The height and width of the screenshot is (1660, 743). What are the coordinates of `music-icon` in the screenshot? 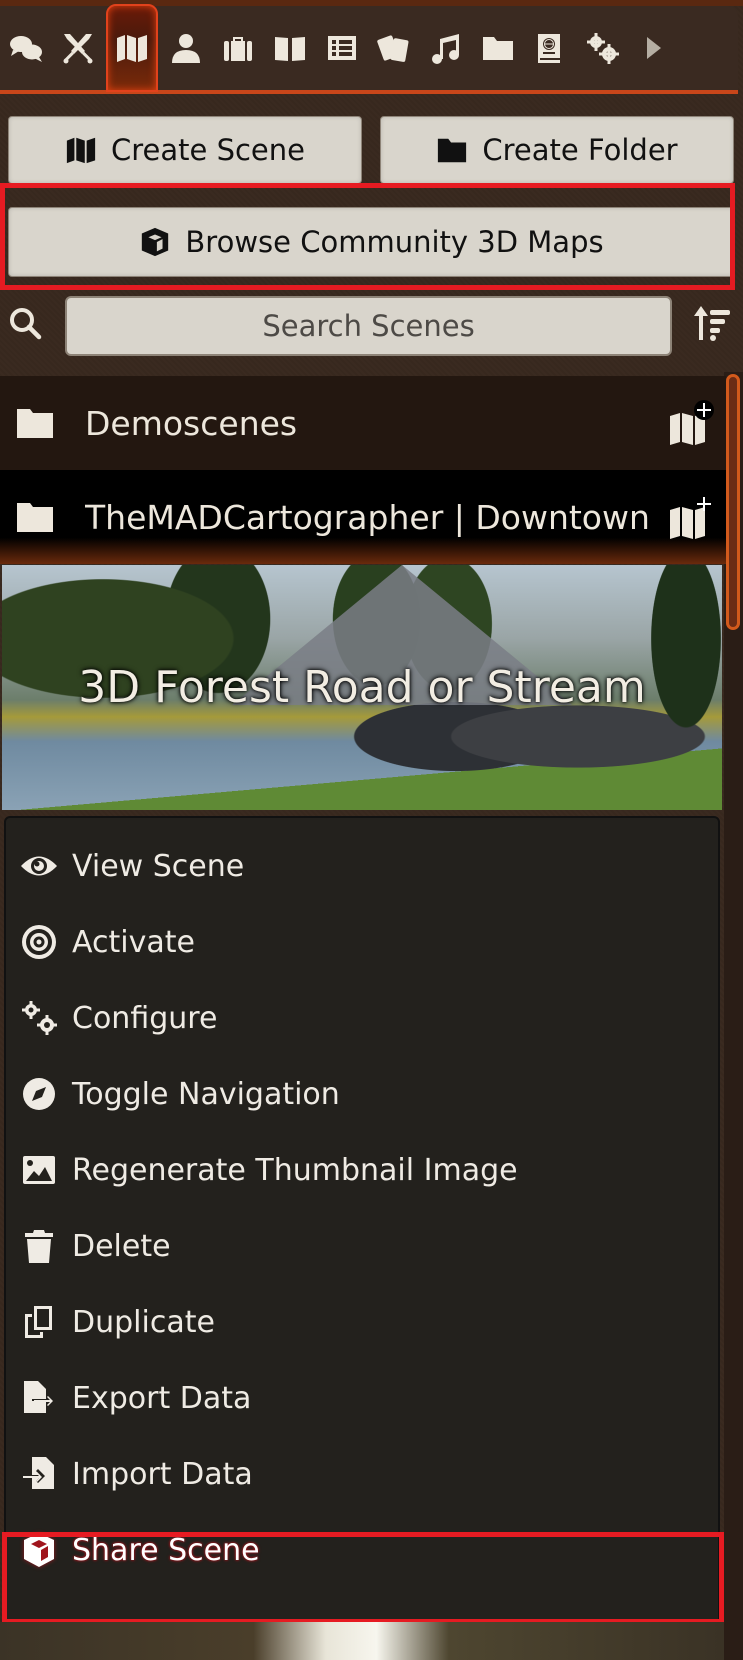 It's located at (445, 49).